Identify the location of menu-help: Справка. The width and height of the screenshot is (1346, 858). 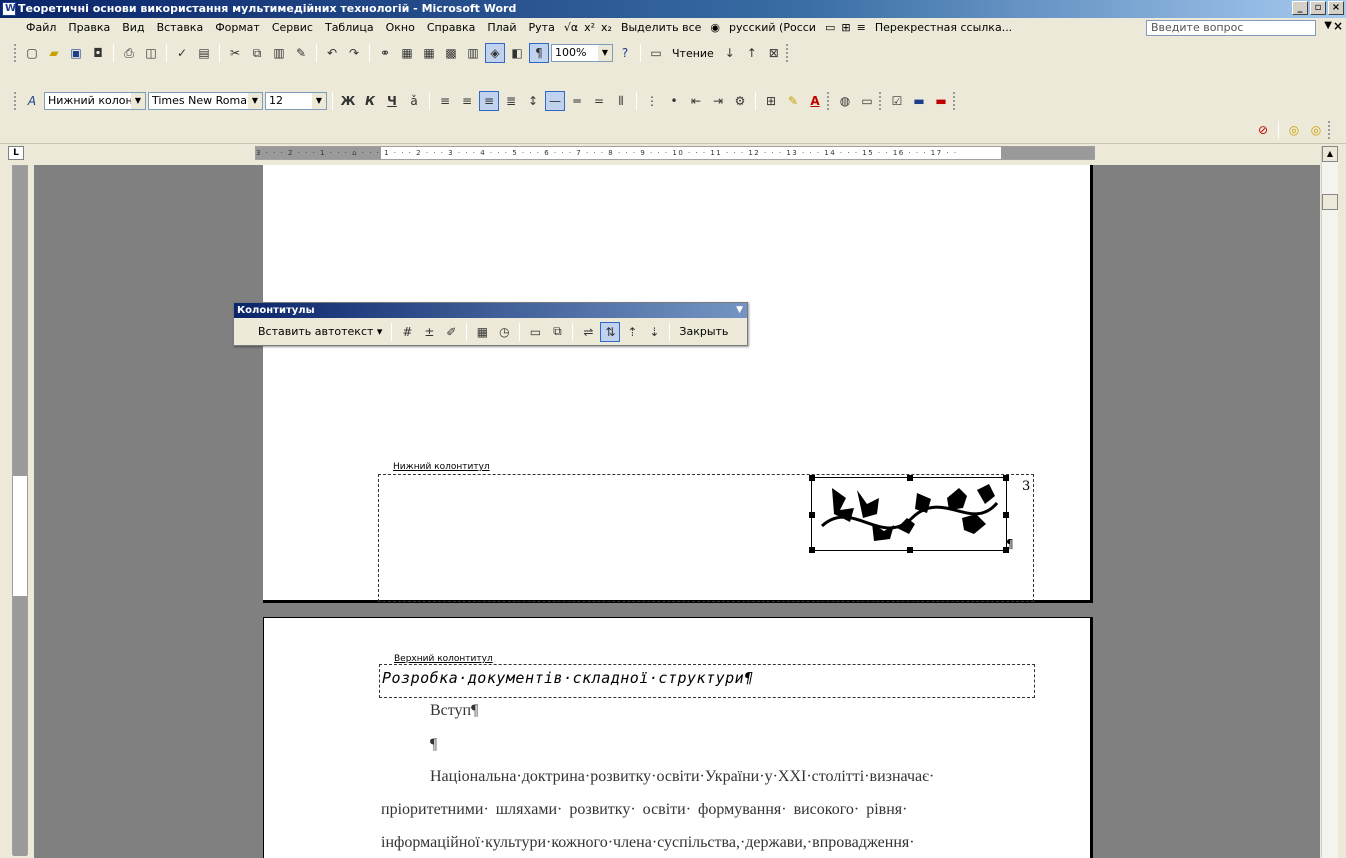
(451, 28).